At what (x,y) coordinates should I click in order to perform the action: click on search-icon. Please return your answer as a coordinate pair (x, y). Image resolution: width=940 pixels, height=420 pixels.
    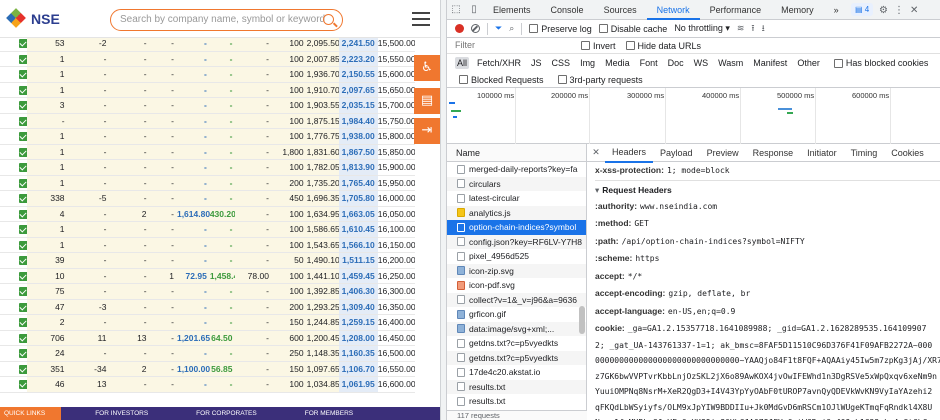
    Looking at the image, I should click on (328, 19).